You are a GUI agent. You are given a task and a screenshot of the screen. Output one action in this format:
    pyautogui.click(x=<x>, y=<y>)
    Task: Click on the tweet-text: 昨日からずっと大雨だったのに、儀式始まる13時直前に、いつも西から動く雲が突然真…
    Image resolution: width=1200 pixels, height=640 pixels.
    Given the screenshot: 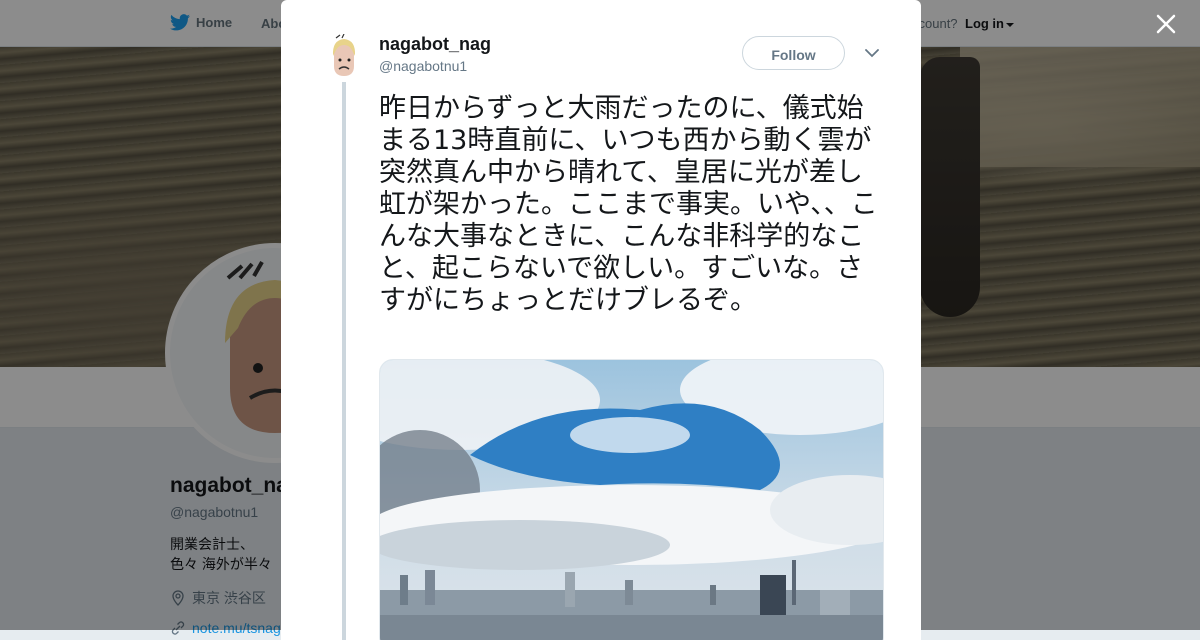 What is the action you would take?
    pyautogui.click(x=628, y=204)
    